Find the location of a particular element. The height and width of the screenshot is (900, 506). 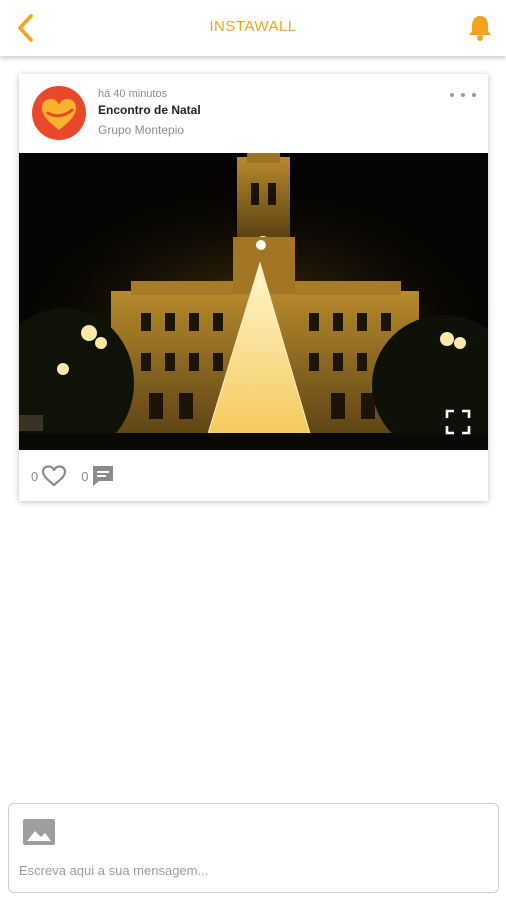

comment-icon is located at coordinates (103, 476).